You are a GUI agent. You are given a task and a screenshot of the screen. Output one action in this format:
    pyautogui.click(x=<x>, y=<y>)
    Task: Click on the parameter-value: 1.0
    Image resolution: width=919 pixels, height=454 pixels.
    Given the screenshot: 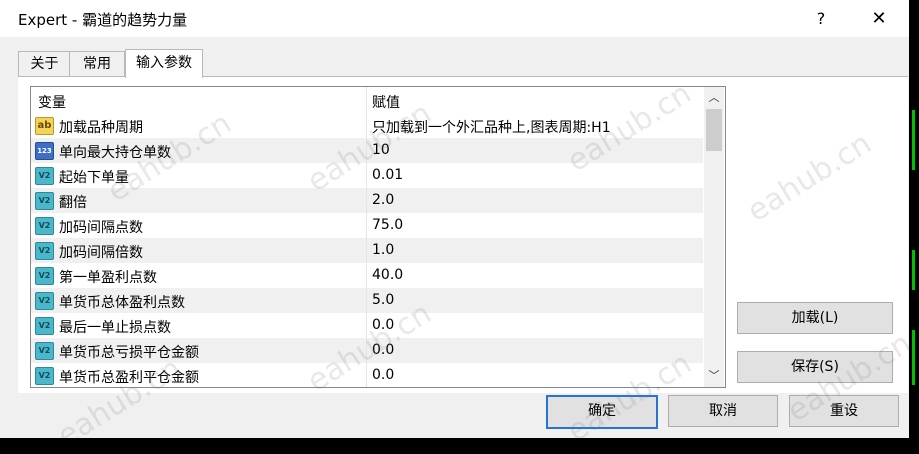 What is the action you would take?
    pyautogui.click(x=383, y=250)
    